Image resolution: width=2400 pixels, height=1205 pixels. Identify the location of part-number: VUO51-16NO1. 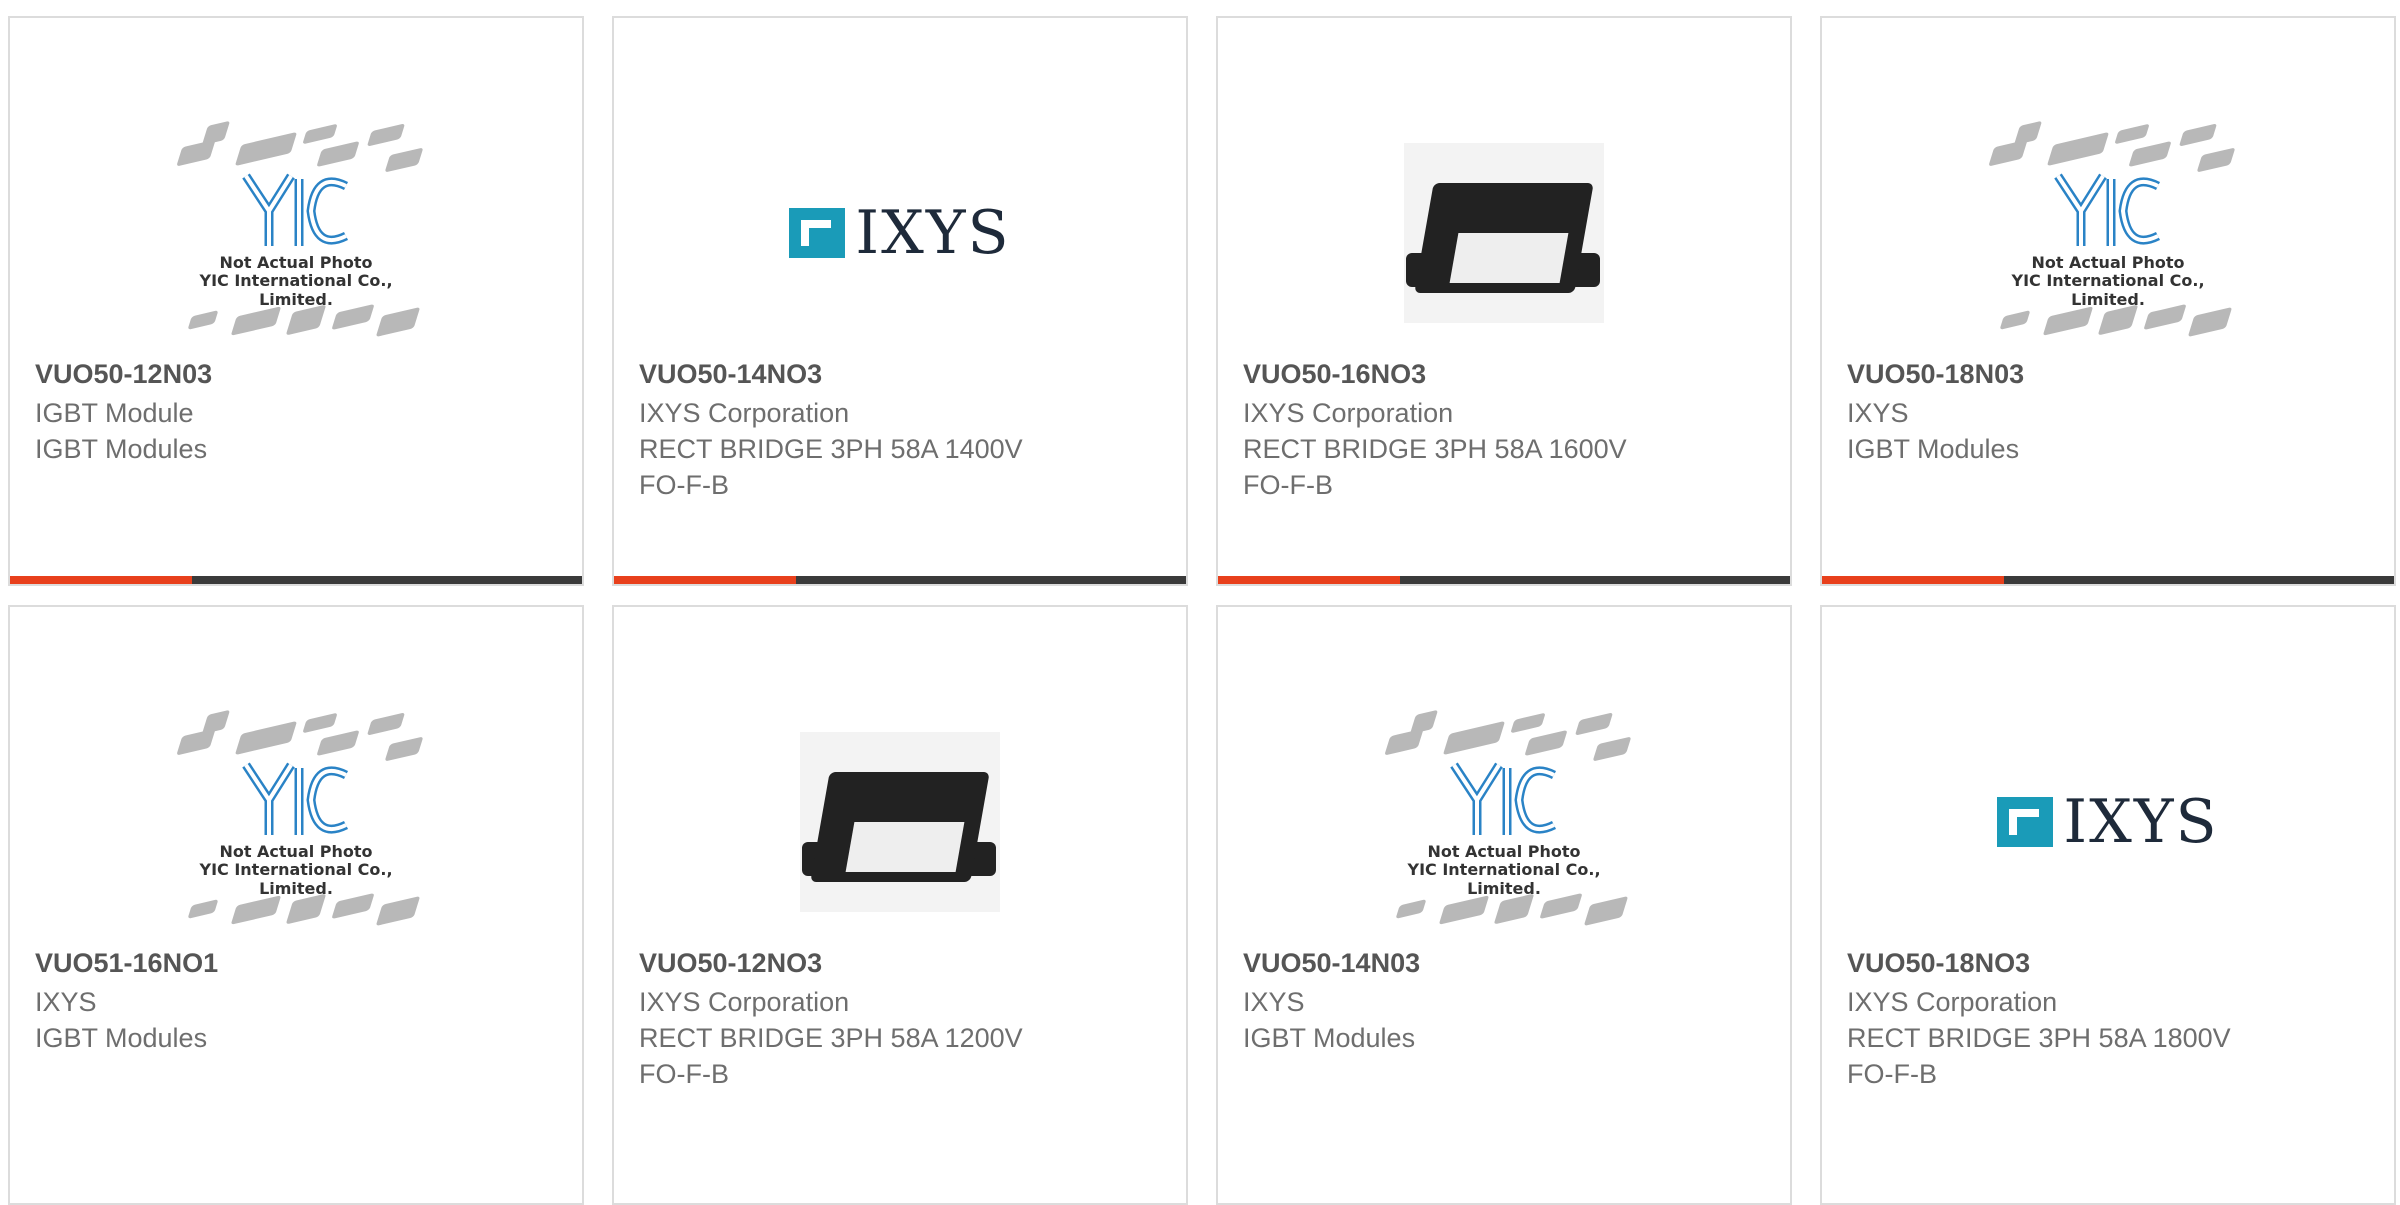
(298, 963).